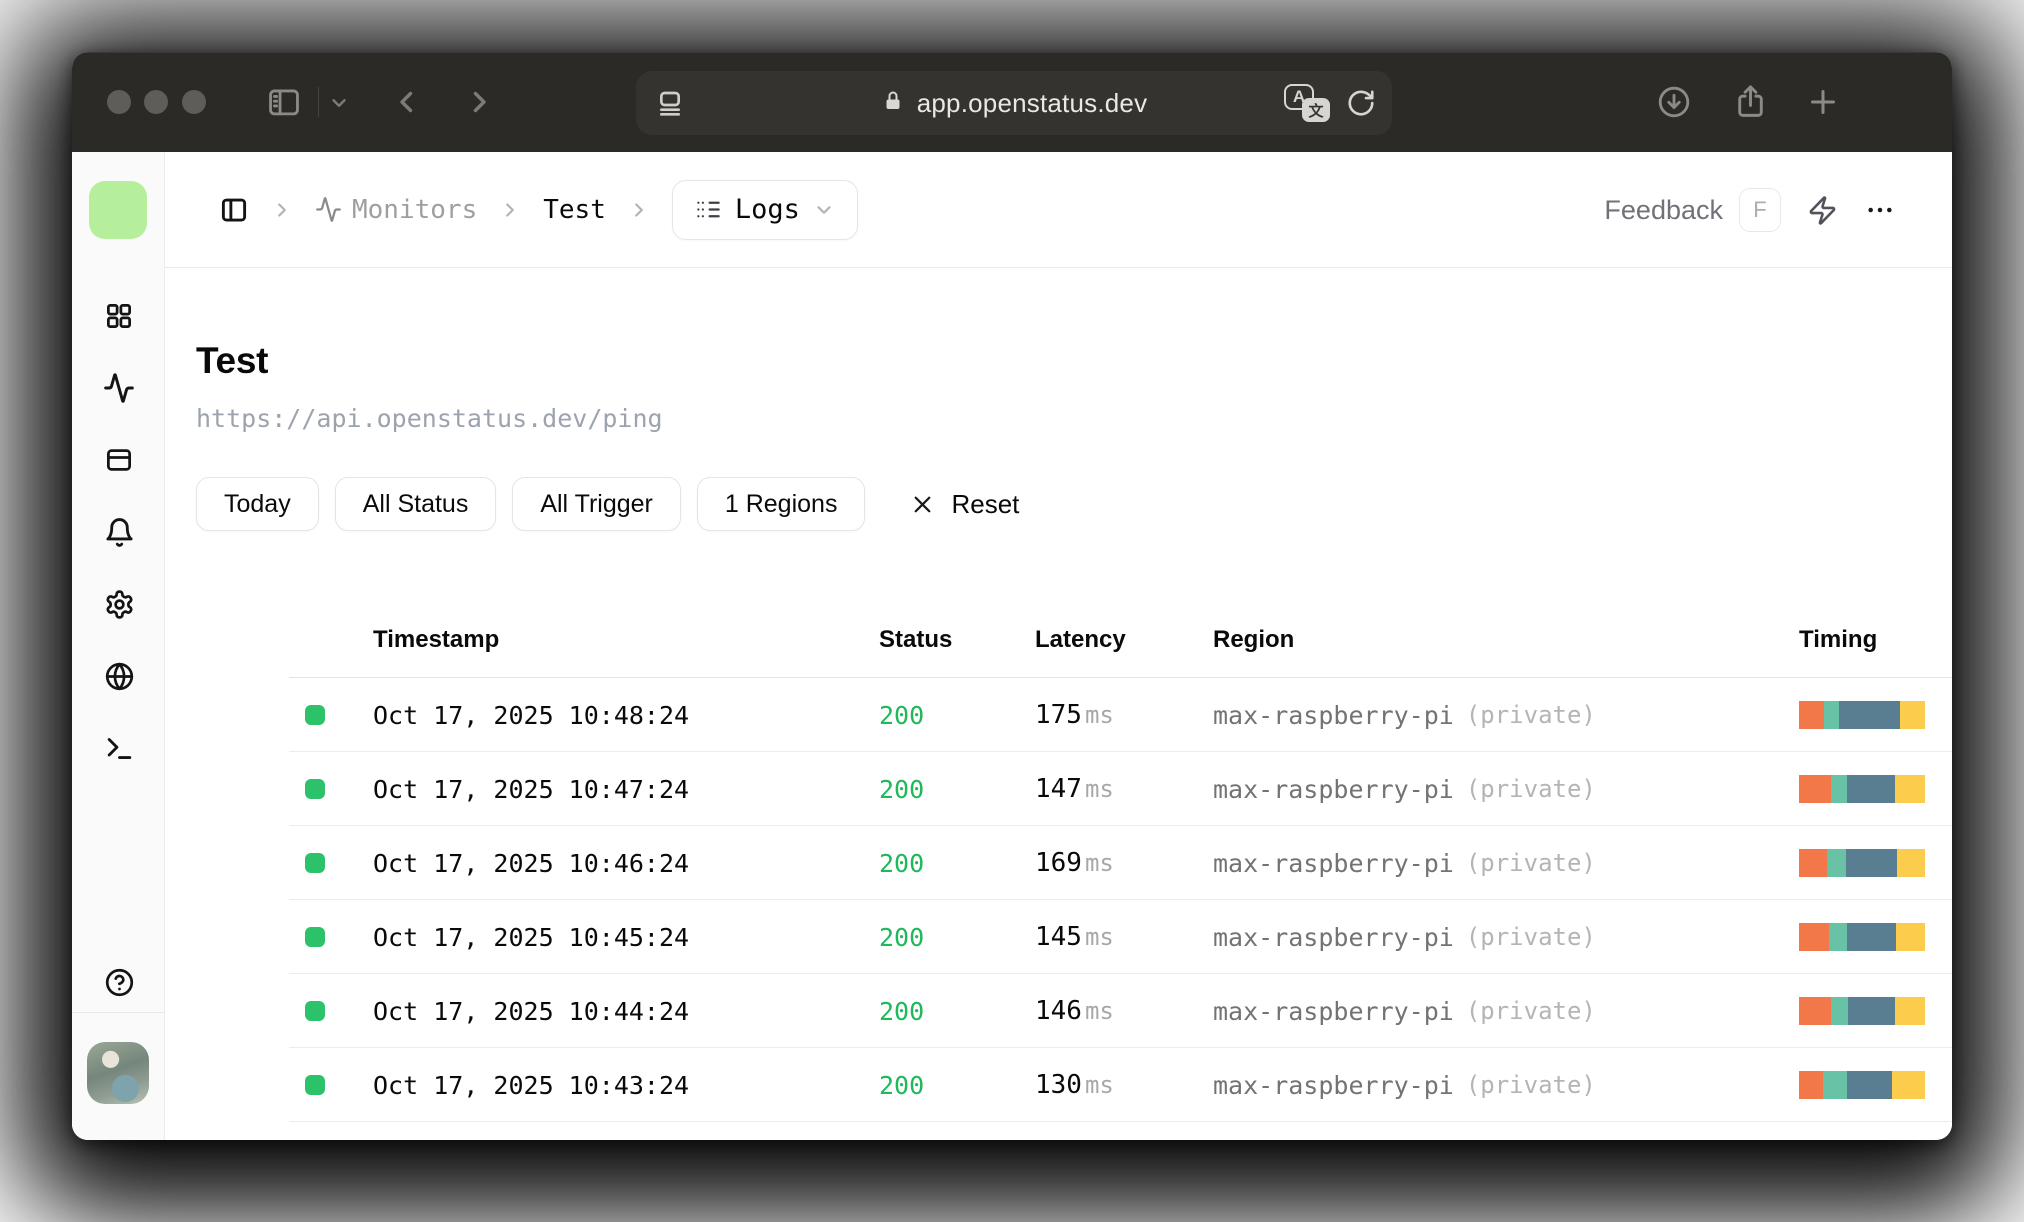 This screenshot has height=1222, width=2024. I want to click on column-header-region: Region, so click(1253, 640).